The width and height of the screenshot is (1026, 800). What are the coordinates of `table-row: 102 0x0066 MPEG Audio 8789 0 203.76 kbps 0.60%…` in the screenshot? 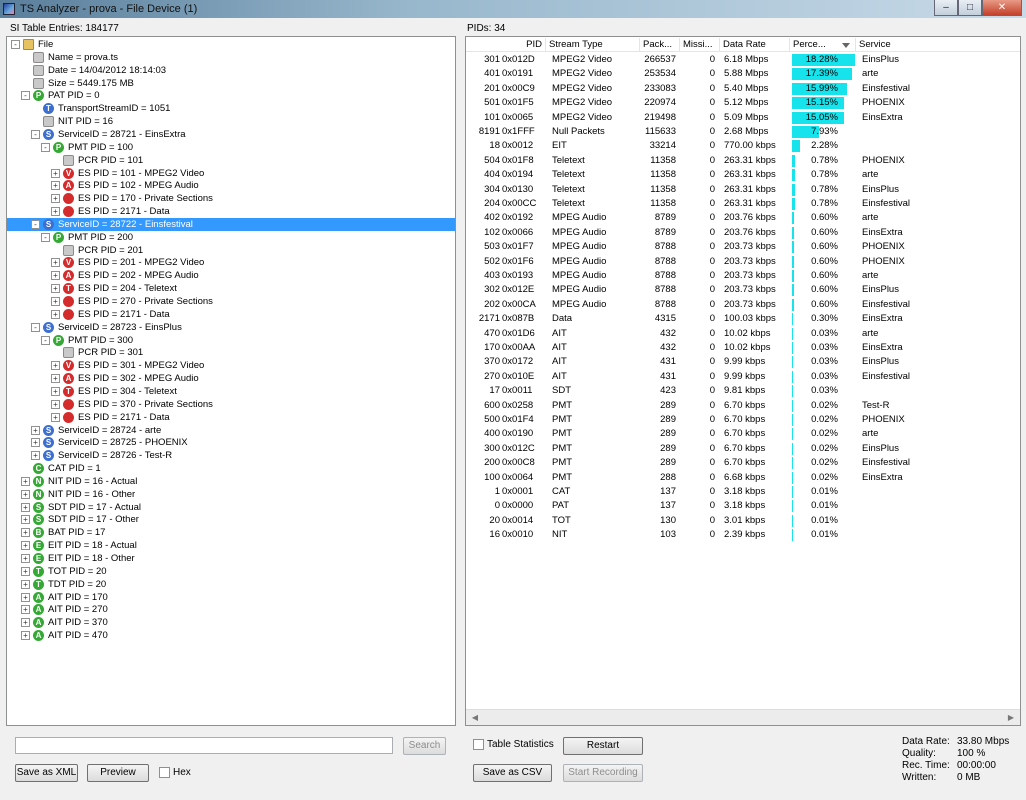 It's located at (743, 233).